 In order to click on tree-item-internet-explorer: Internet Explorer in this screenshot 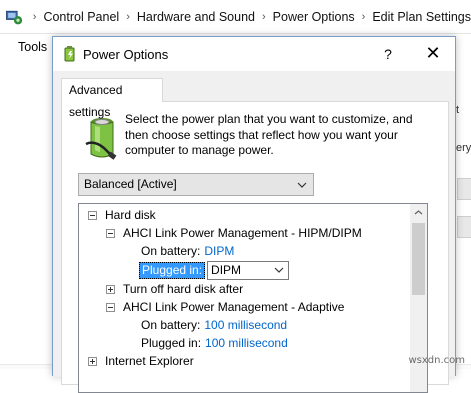, I will do `click(141, 361)`.